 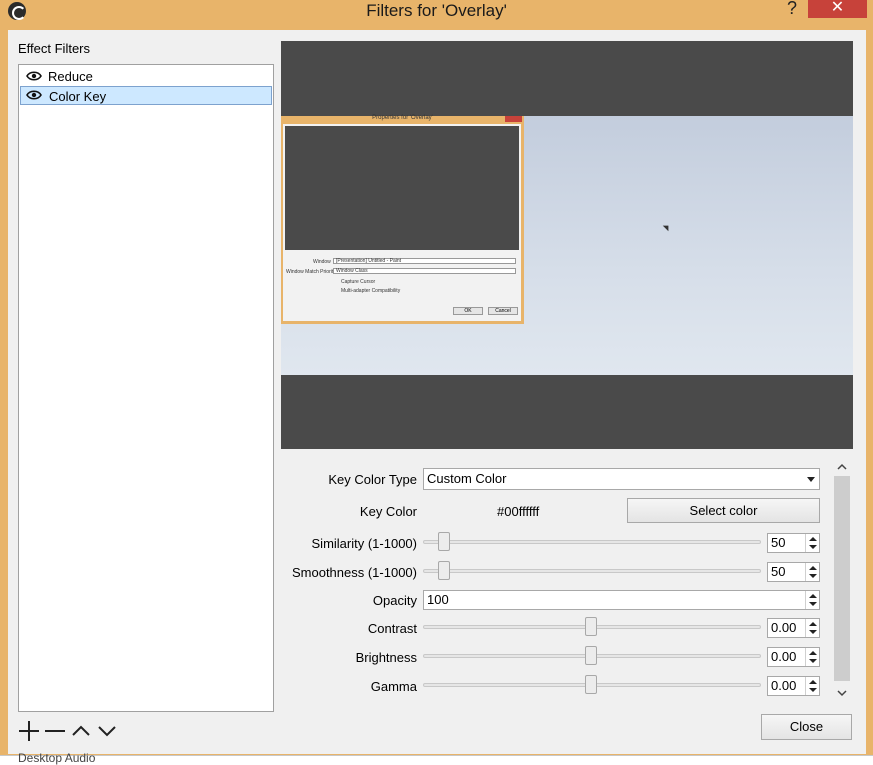 I want to click on nested-cancel-button: Cancel, so click(x=503, y=311).